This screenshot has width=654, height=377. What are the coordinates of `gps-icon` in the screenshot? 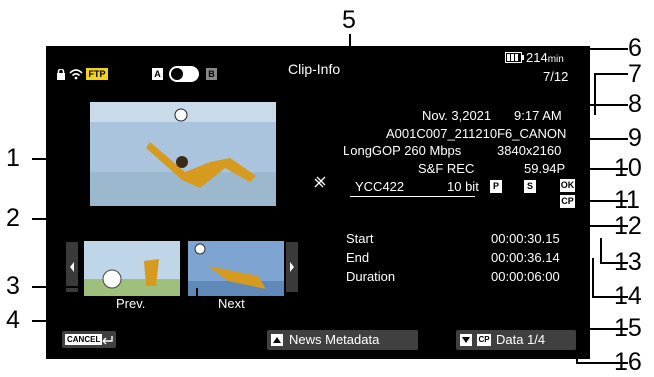 It's located at (320, 182).